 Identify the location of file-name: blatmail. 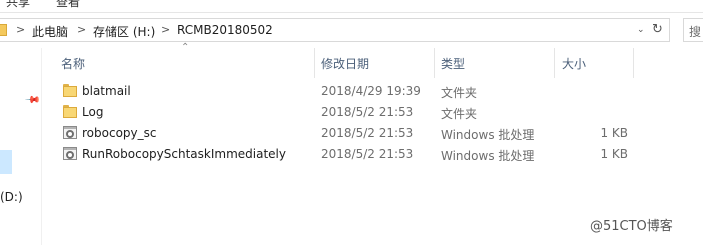
(106, 91).